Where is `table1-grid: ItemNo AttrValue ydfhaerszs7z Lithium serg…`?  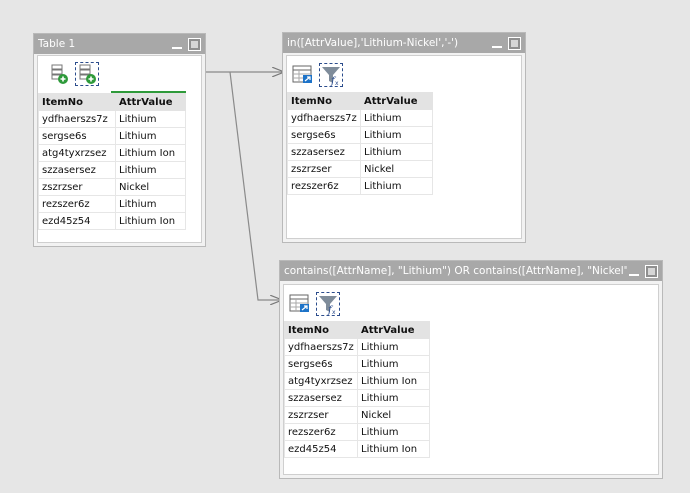
table1-grid: ItemNo AttrValue ydfhaerszs7z Lithium serg… is located at coordinates (112, 161).